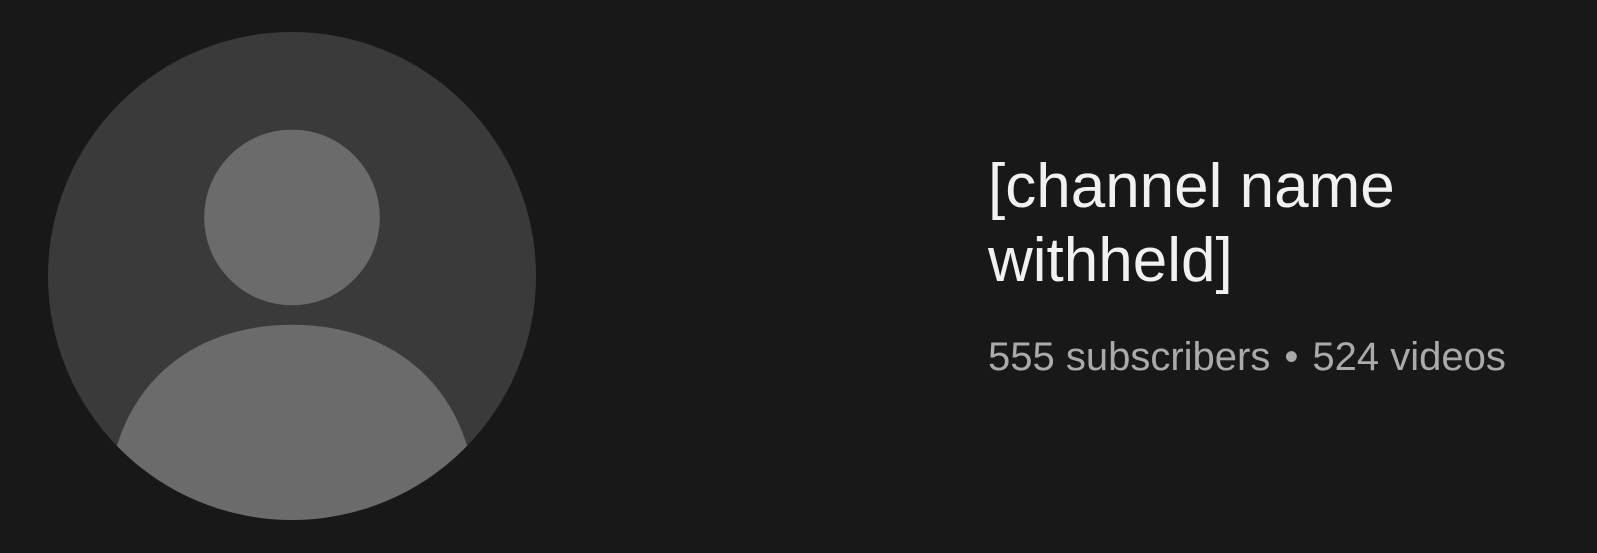 This screenshot has height=553, width=1597. What do you see at coordinates (1129, 356) in the screenshot?
I see `subscriber-count: 555 subscribers` at bounding box center [1129, 356].